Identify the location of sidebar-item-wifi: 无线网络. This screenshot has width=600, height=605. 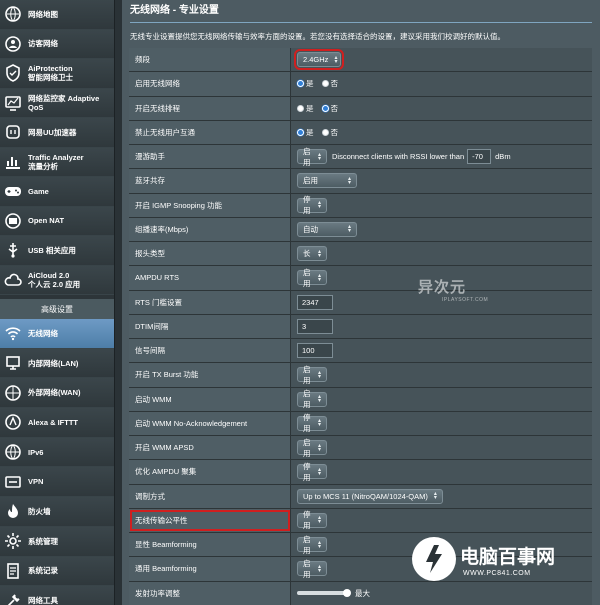
(57, 334).